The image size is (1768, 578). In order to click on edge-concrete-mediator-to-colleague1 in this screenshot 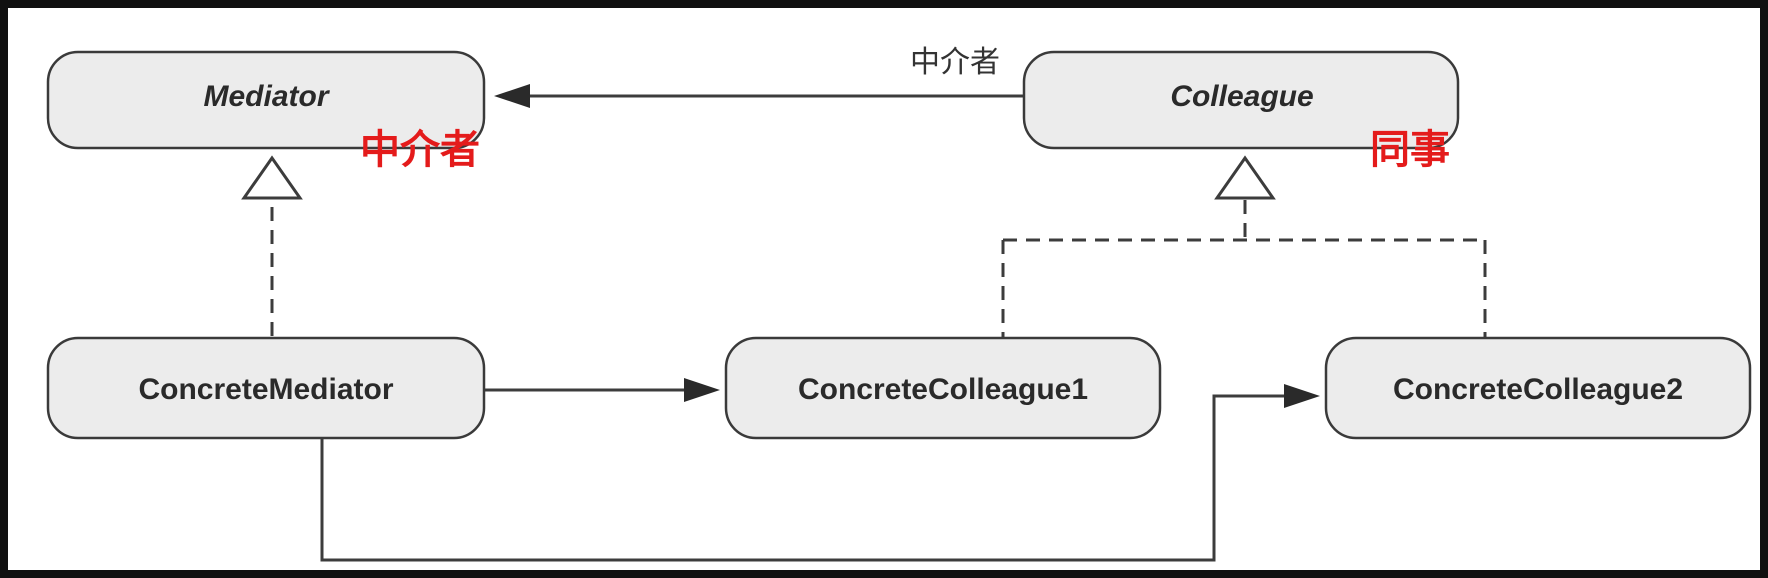, I will do `click(602, 390)`.